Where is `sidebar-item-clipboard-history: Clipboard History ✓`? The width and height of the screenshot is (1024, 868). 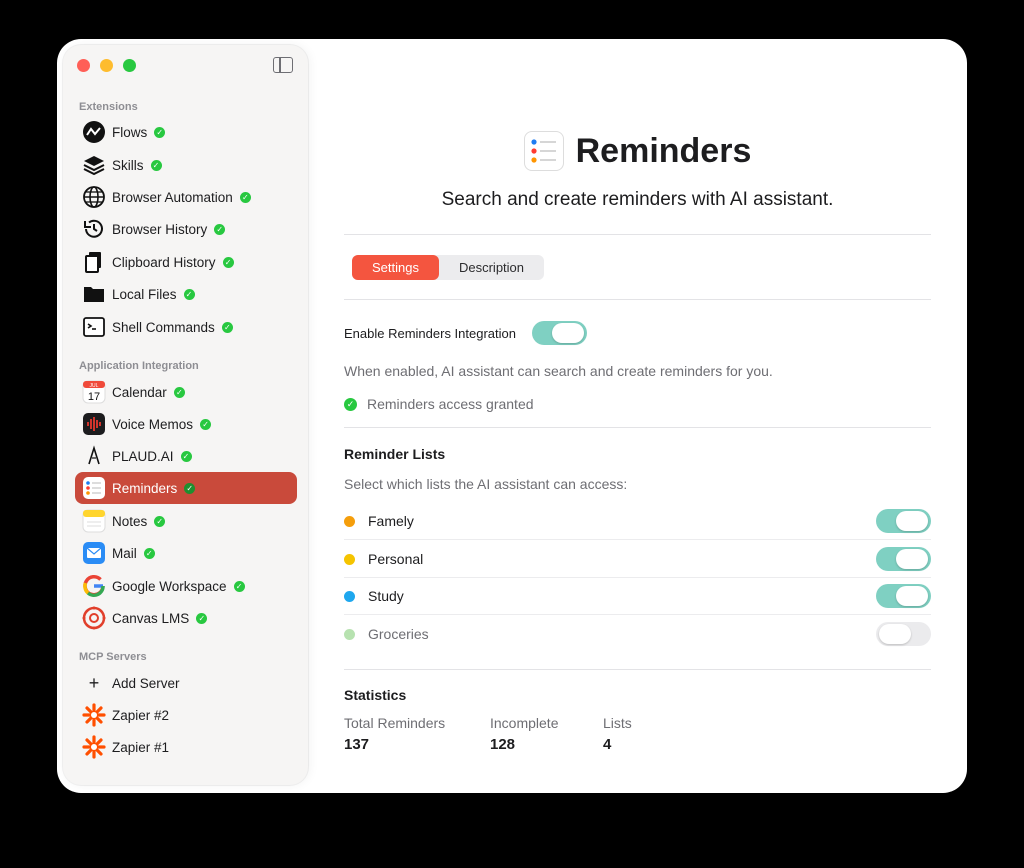
sidebar-item-clipboard-history: Clipboard History ✓ is located at coordinates (186, 262).